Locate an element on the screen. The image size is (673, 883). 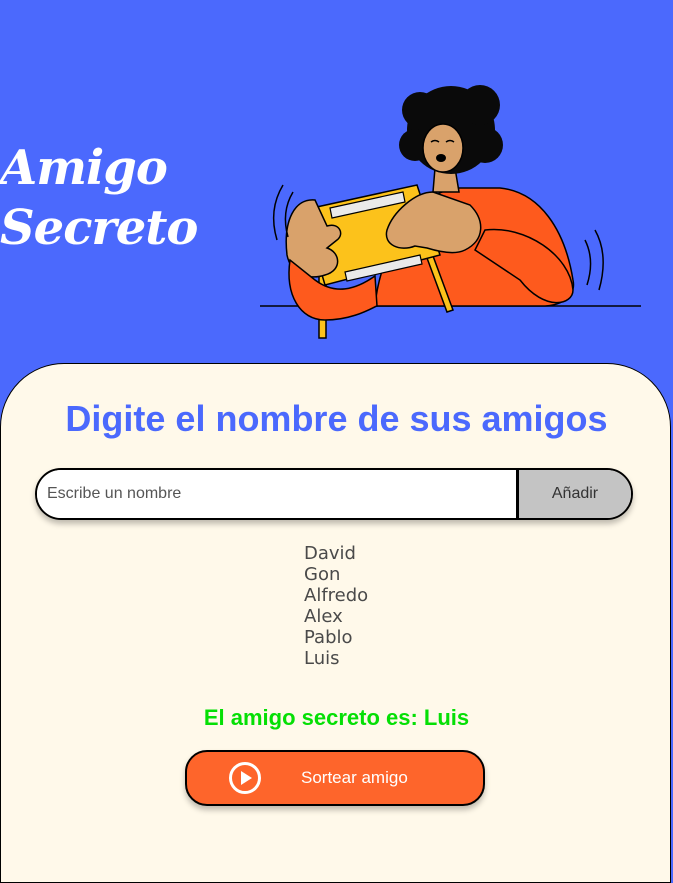
friends-list: David Gon Alfredo Alex Pablo Luis is located at coordinates (336, 606).